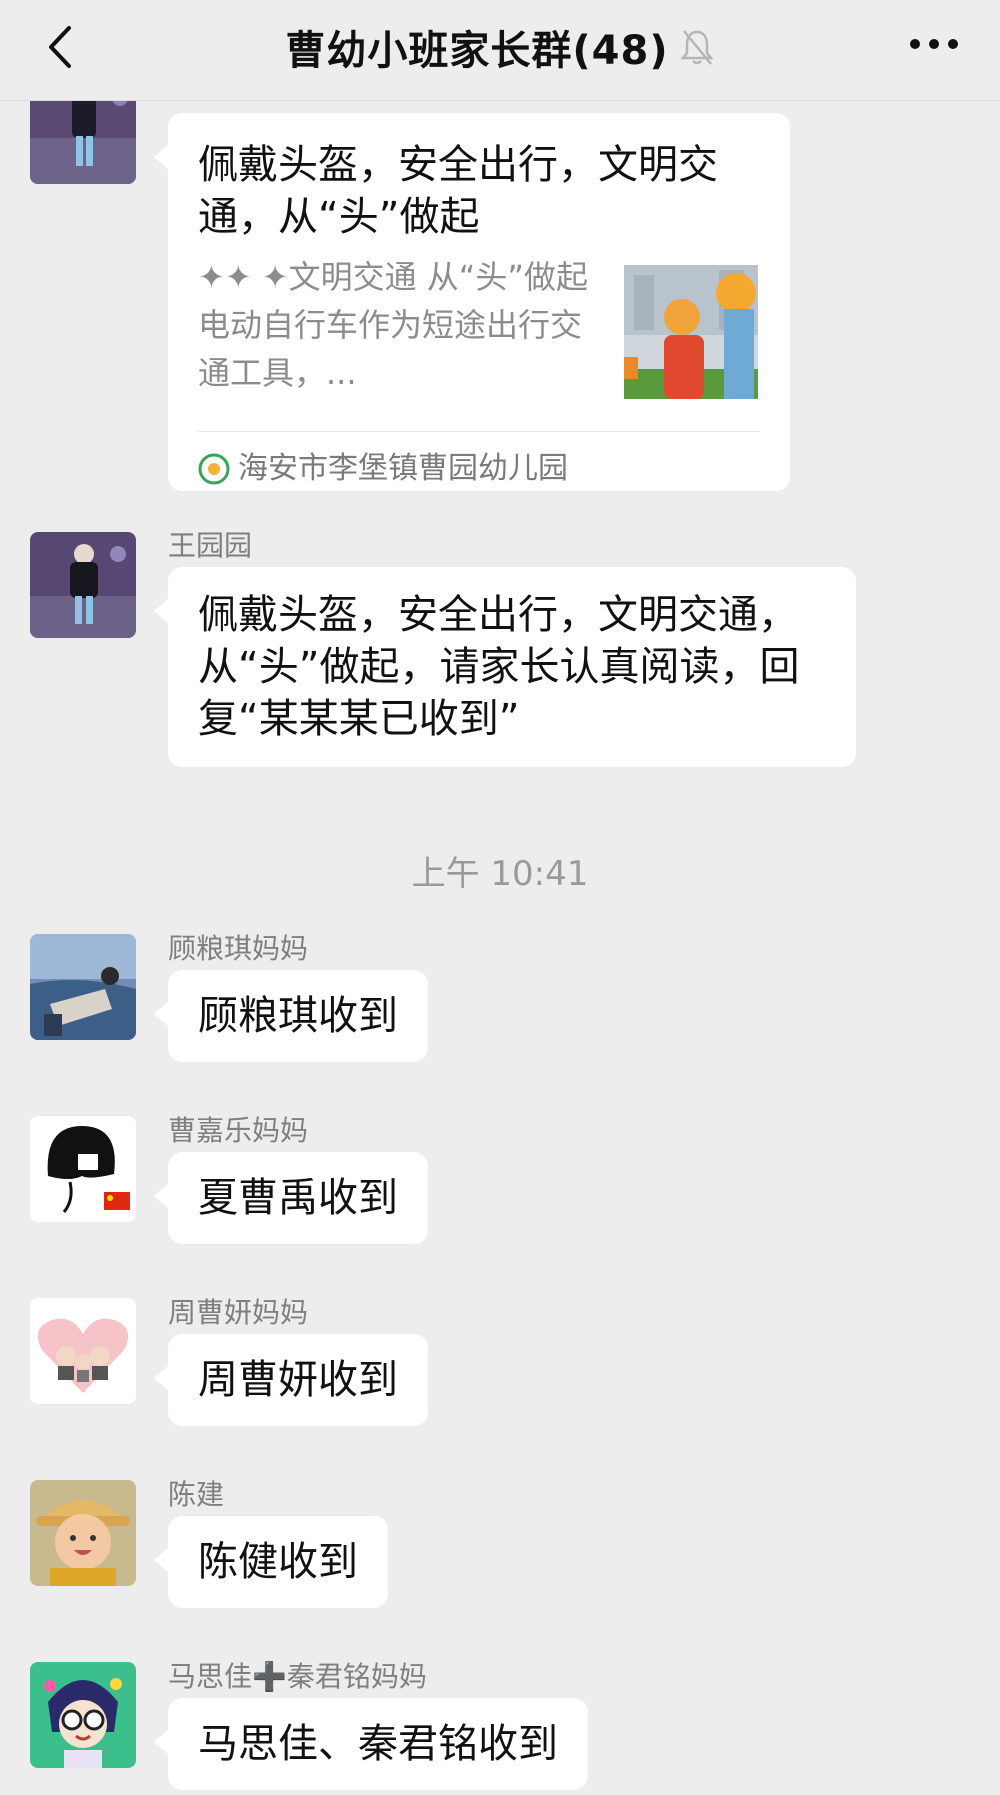 The height and width of the screenshot is (1795, 1000). I want to click on more-button, so click(934, 44).